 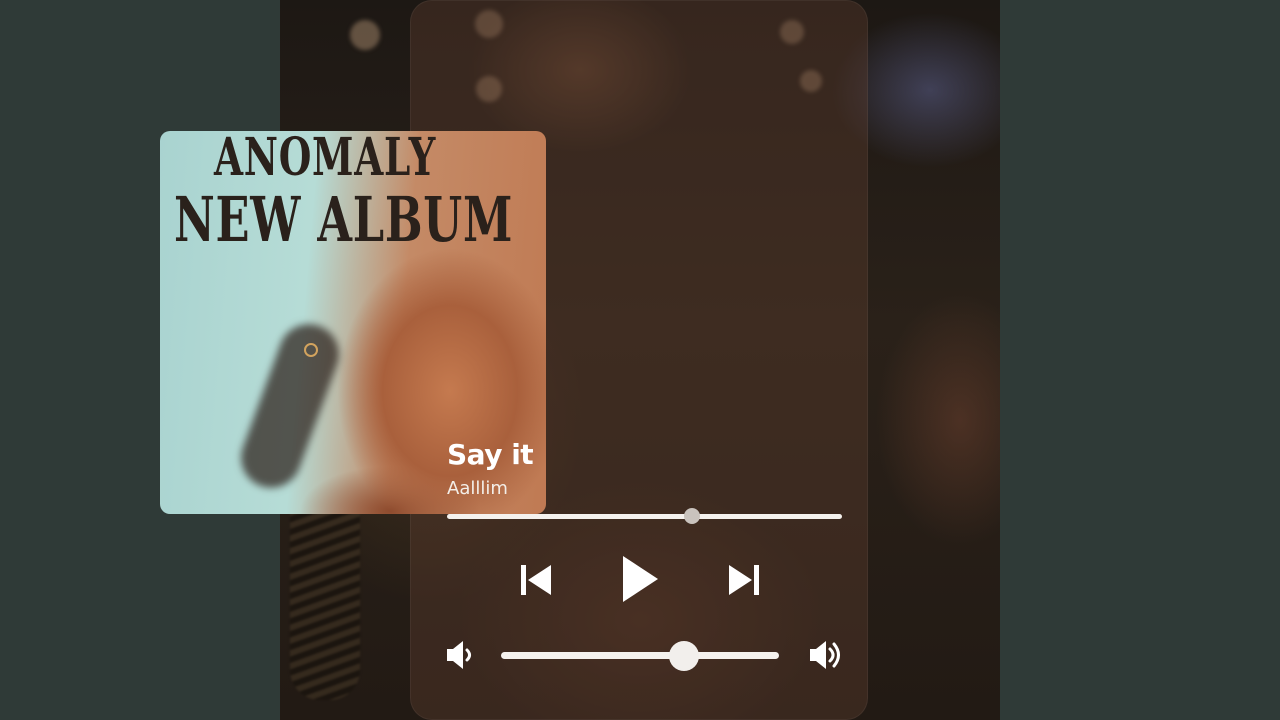 I want to click on volume-high-icon, so click(x=826, y=655).